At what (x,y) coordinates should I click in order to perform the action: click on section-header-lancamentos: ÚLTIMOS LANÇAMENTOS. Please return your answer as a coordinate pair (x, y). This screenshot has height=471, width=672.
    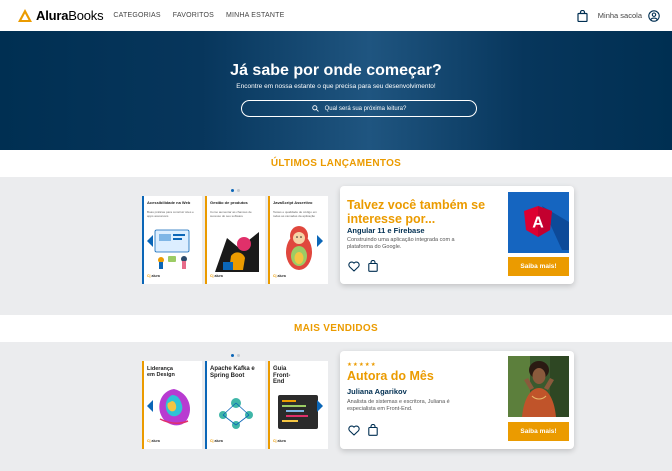
    Looking at the image, I should click on (336, 163).